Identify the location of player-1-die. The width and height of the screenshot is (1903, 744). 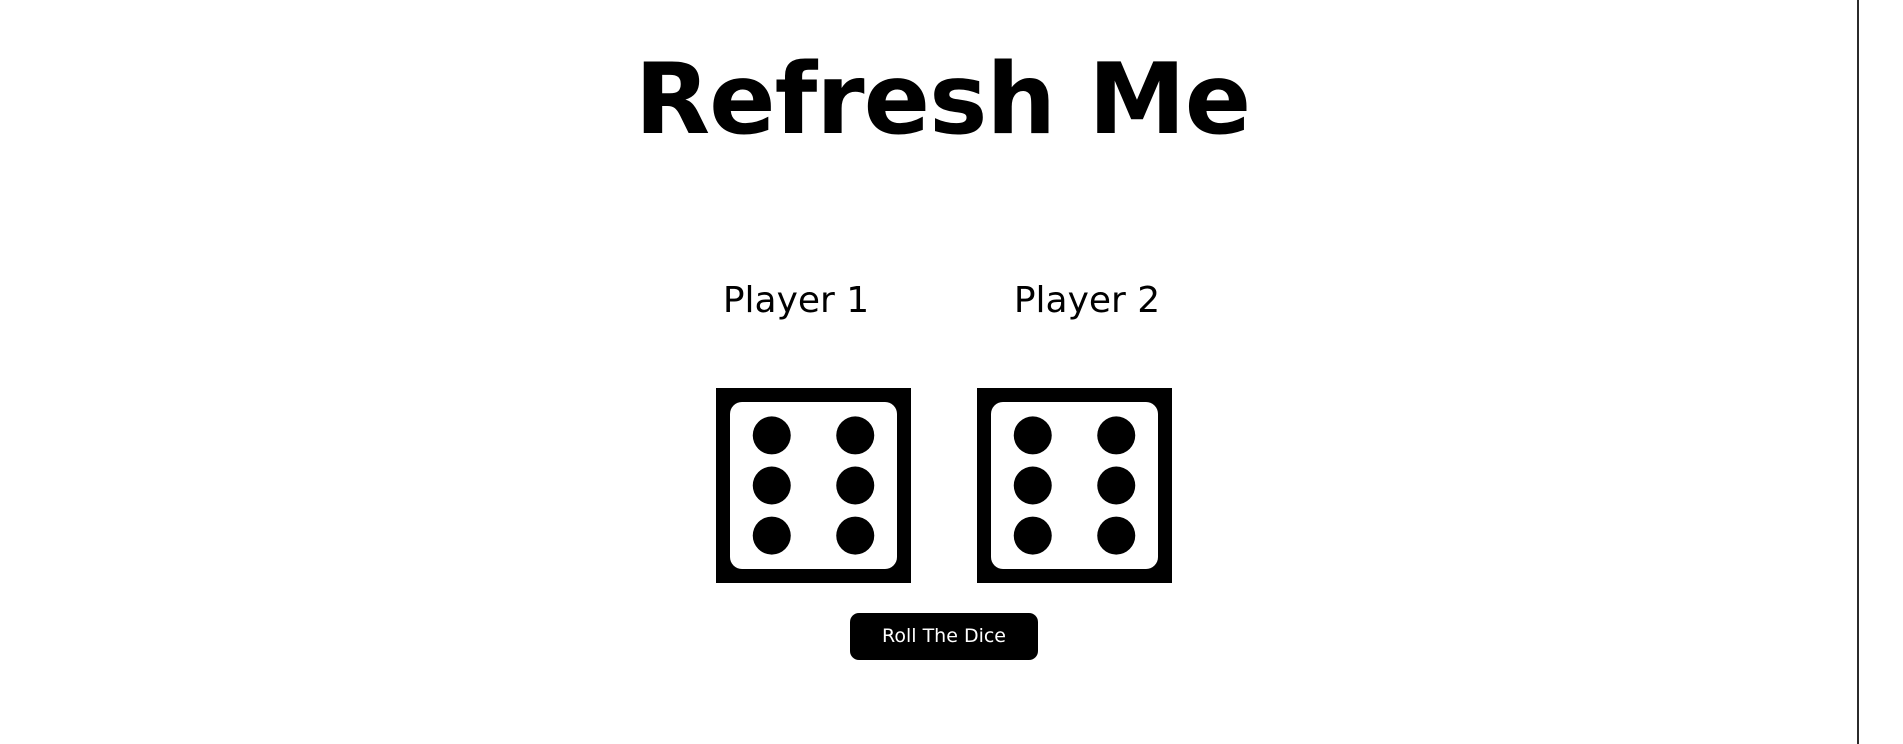
(813, 485).